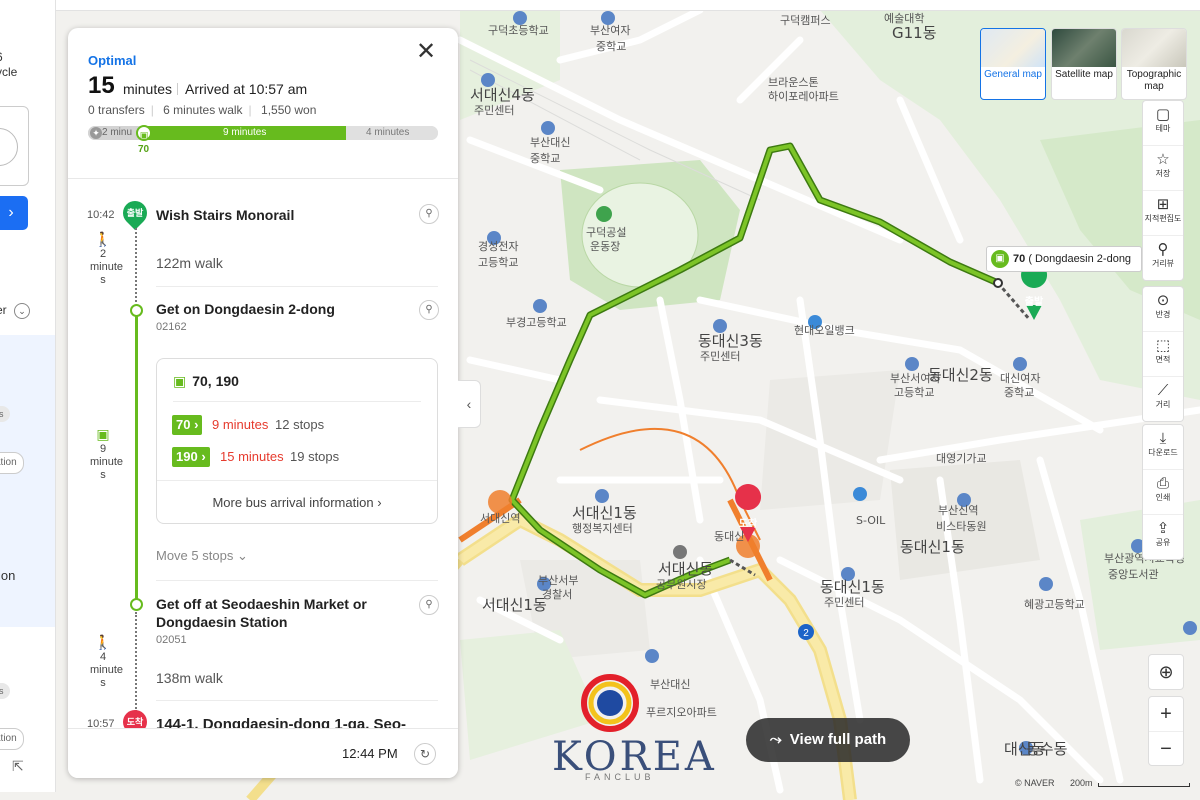 The width and height of the screenshot is (1200, 800). Describe the element at coordinates (1166, 672) in the screenshot. I see `current-location-button: ⊕` at that location.